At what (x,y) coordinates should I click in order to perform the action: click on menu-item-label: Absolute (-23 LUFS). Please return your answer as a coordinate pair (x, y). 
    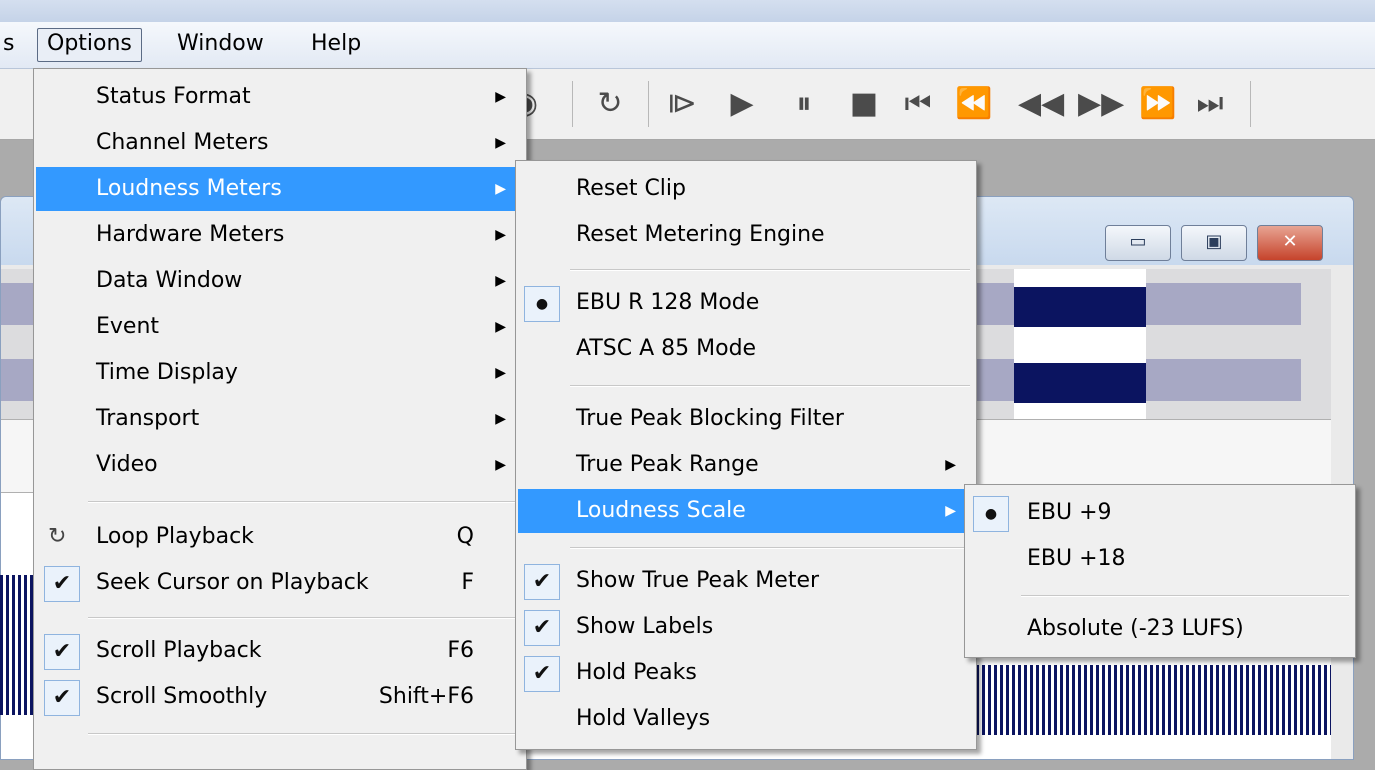
    Looking at the image, I should click on (1135, 628).